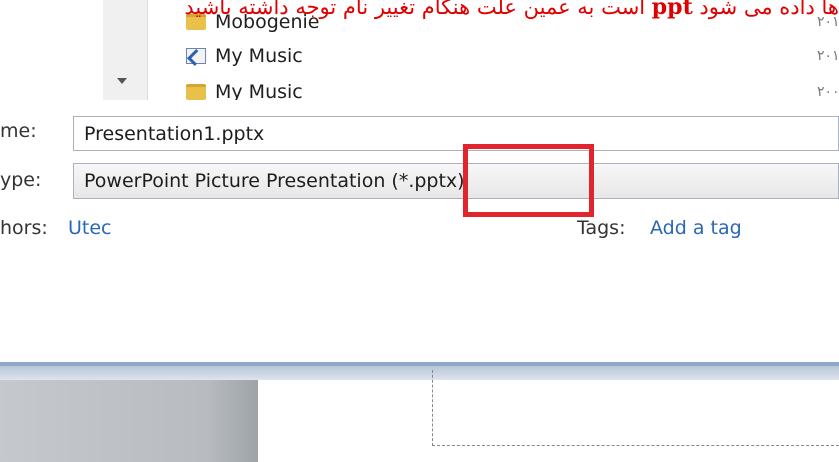 Image resolution: width=839 pixels, height=462 pixels. What do you see at coordinates (828, 56) in the screenshot?
I see `file-item-date: ۲۰۱` at bounding box center [828, 56].